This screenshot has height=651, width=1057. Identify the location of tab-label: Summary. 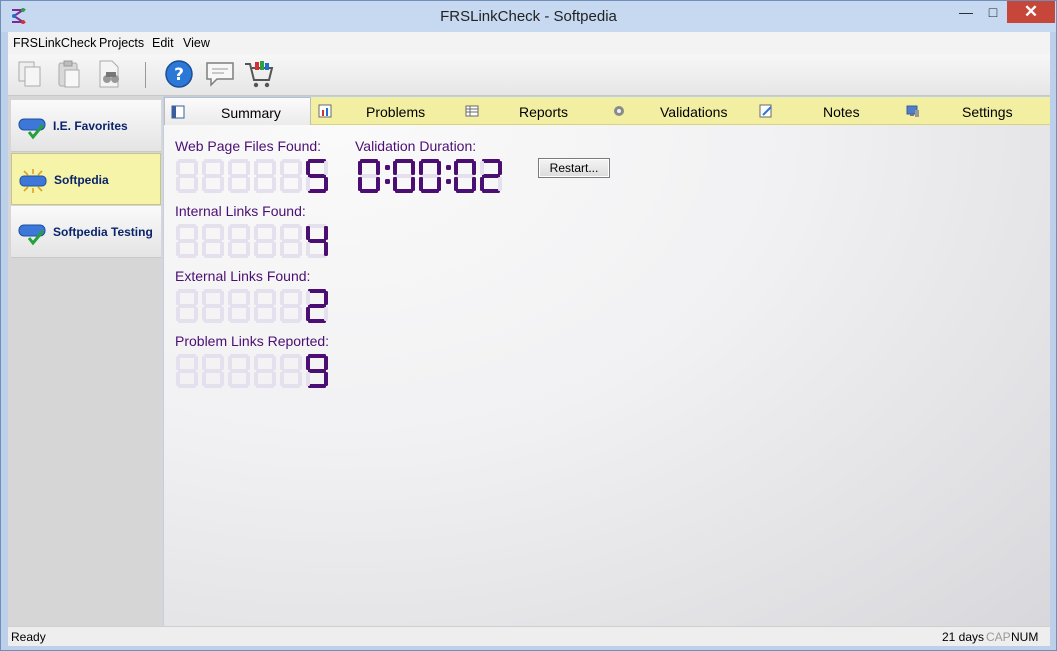
(251, 113).